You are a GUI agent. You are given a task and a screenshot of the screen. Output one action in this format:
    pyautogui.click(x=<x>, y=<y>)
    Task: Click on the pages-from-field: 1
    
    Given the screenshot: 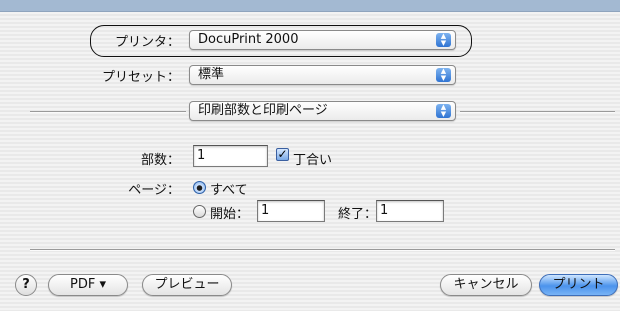 What is the action you would take?
    pyautogui.click(x=291, y=211)
    